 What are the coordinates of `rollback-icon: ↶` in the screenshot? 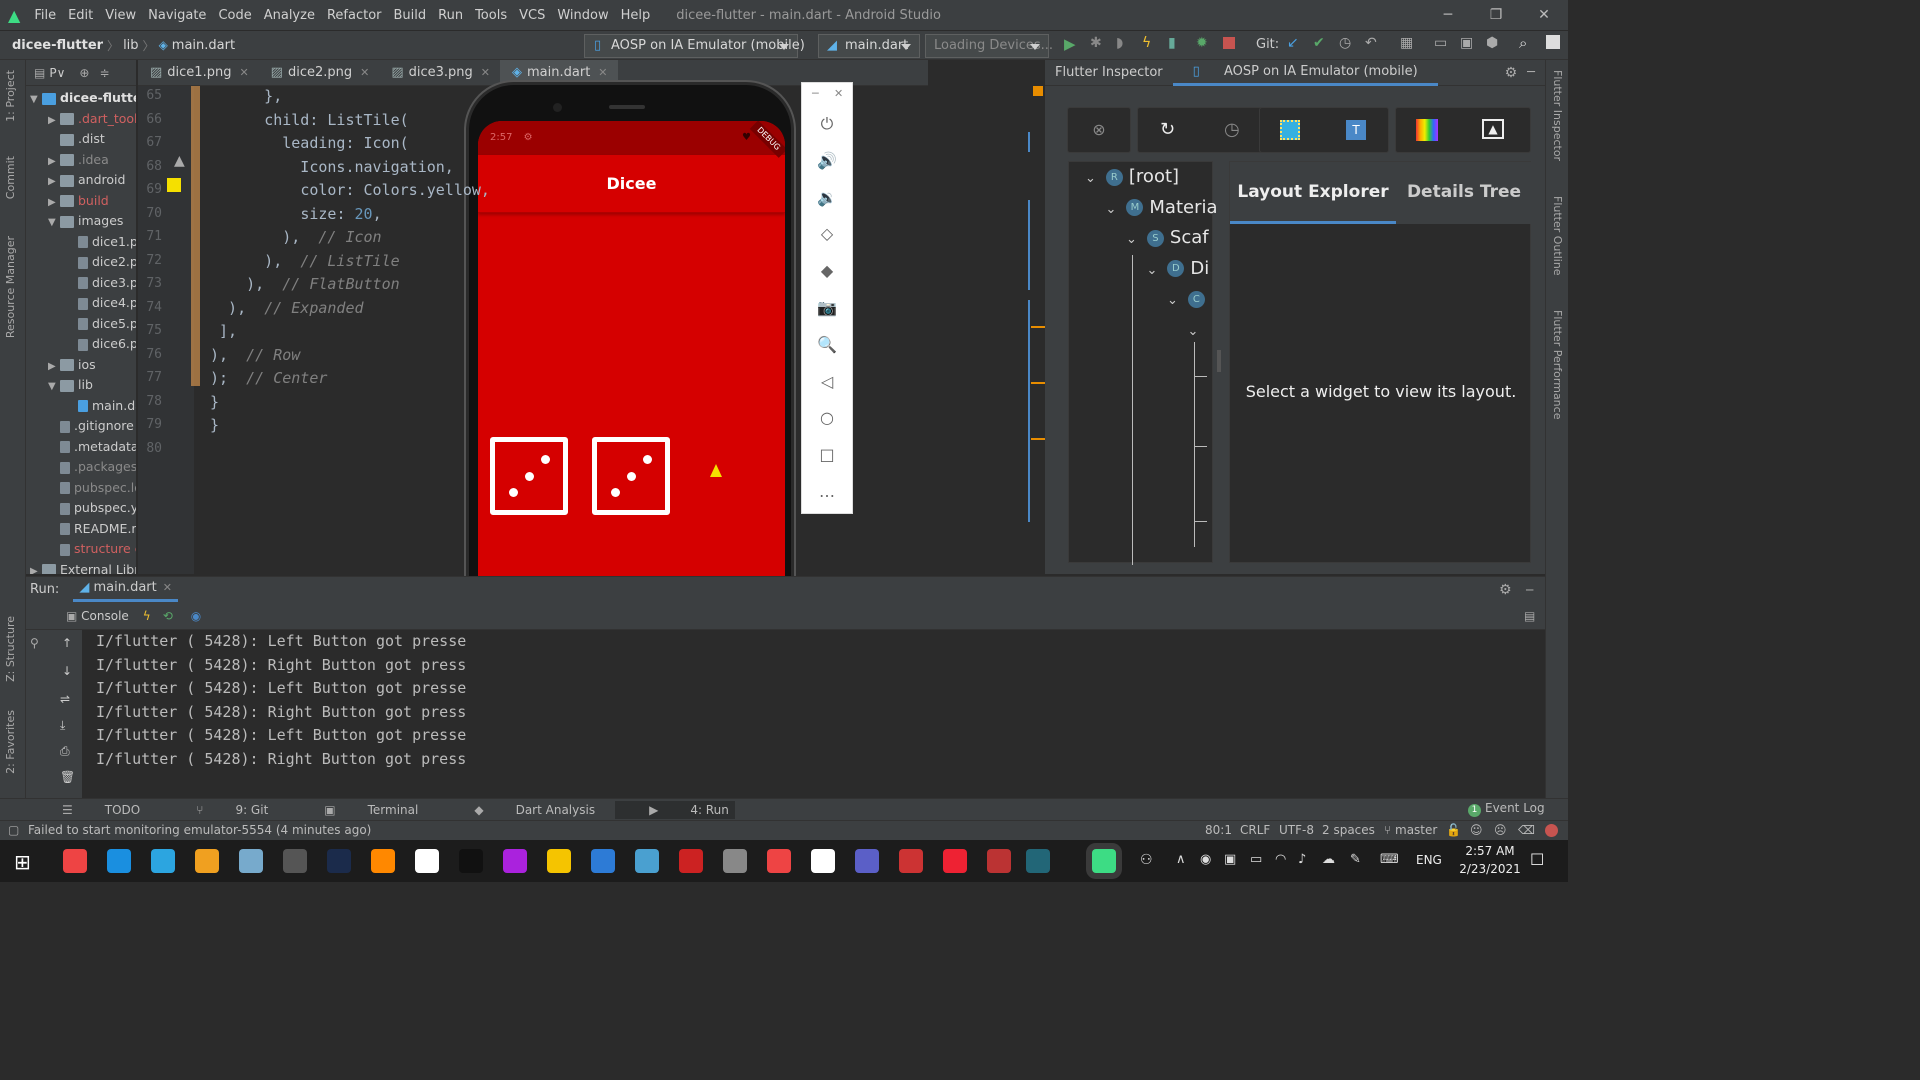 It's located at (1371, 43).